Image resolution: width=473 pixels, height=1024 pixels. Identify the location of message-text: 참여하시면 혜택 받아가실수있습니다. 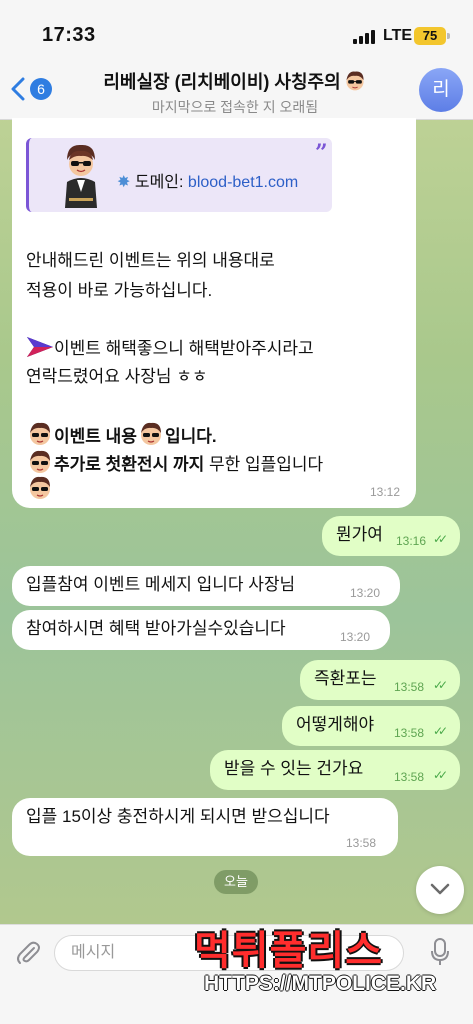
(156, 628).